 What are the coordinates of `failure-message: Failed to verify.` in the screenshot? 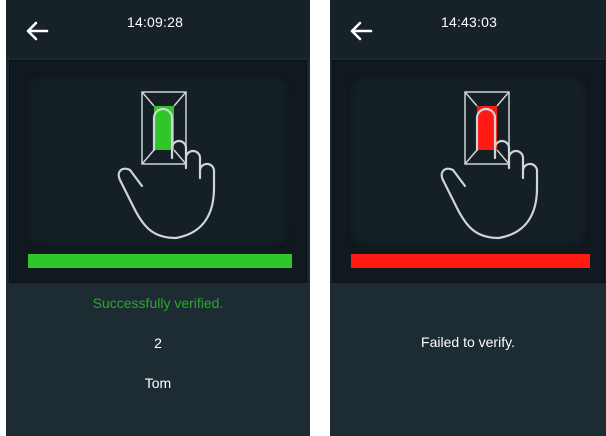 It's located at (468, 342).